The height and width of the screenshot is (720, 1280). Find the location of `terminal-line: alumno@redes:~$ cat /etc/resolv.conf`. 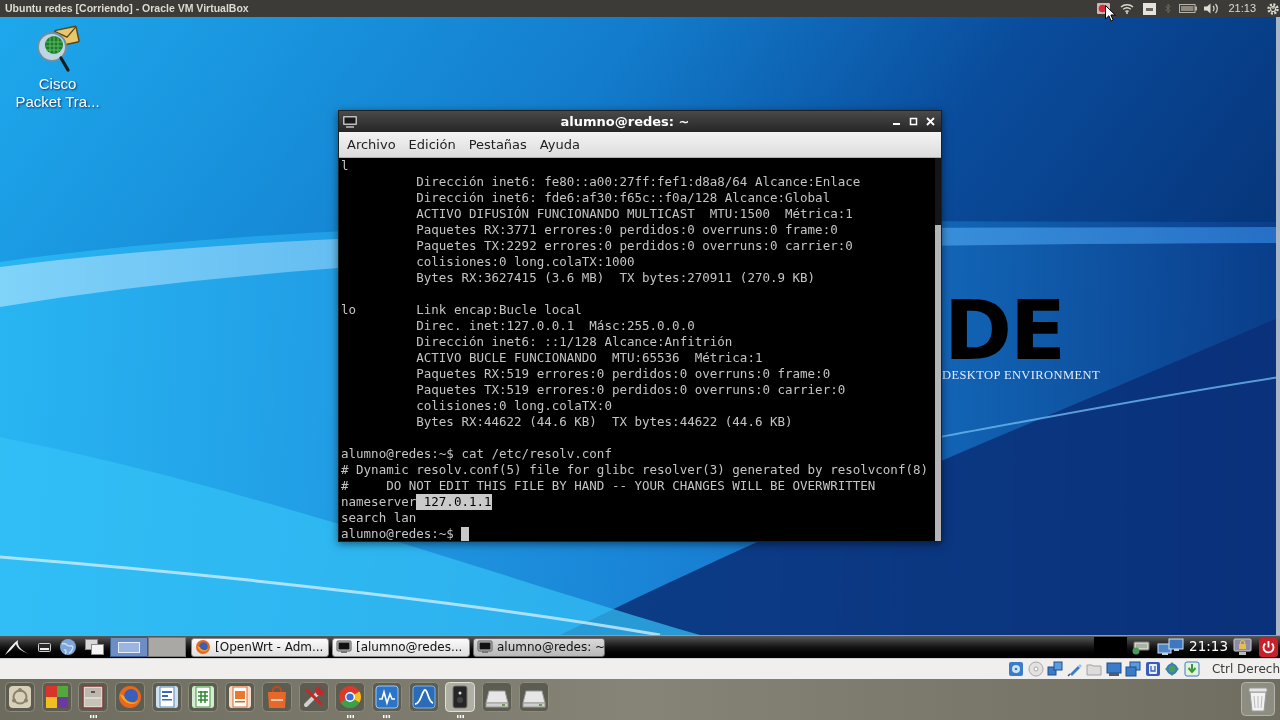

terminal-line: alumno@redes:~$ cat /etc/resolv.conf is located at coordinates (476, 454).